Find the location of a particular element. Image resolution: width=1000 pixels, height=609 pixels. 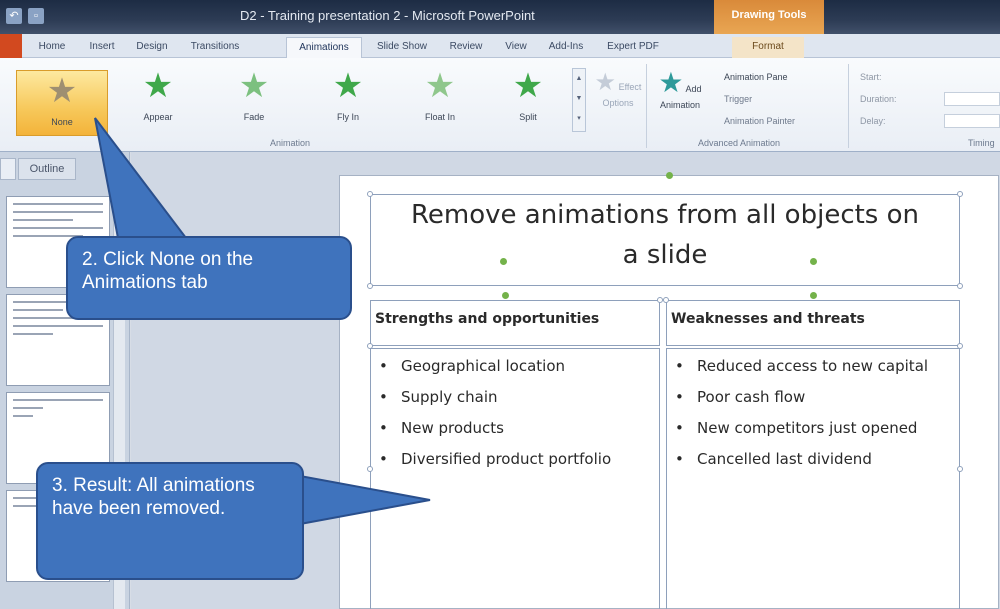

callout-step2: 2. Click None on the Animations tab is located at coordinates (209, 278).